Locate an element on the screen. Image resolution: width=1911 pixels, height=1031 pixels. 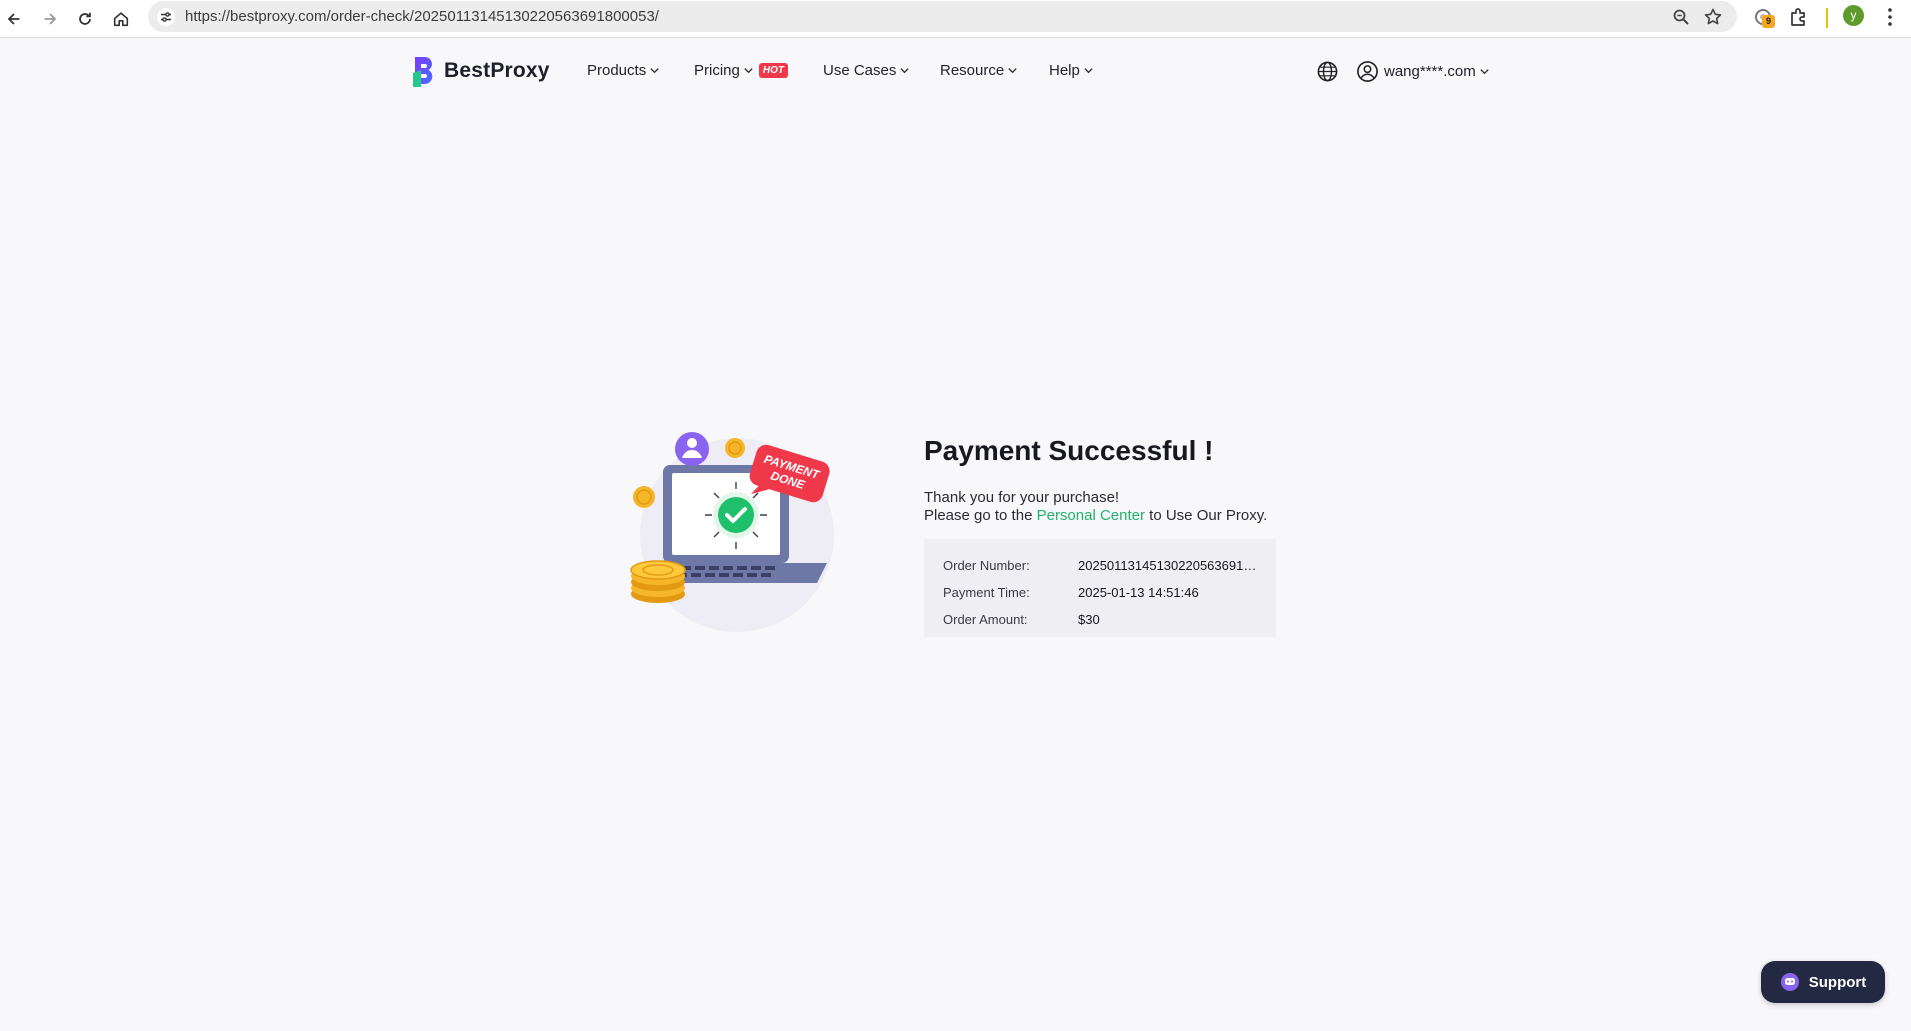
bookmark-star-icon is located at coordinates (1713, 17).